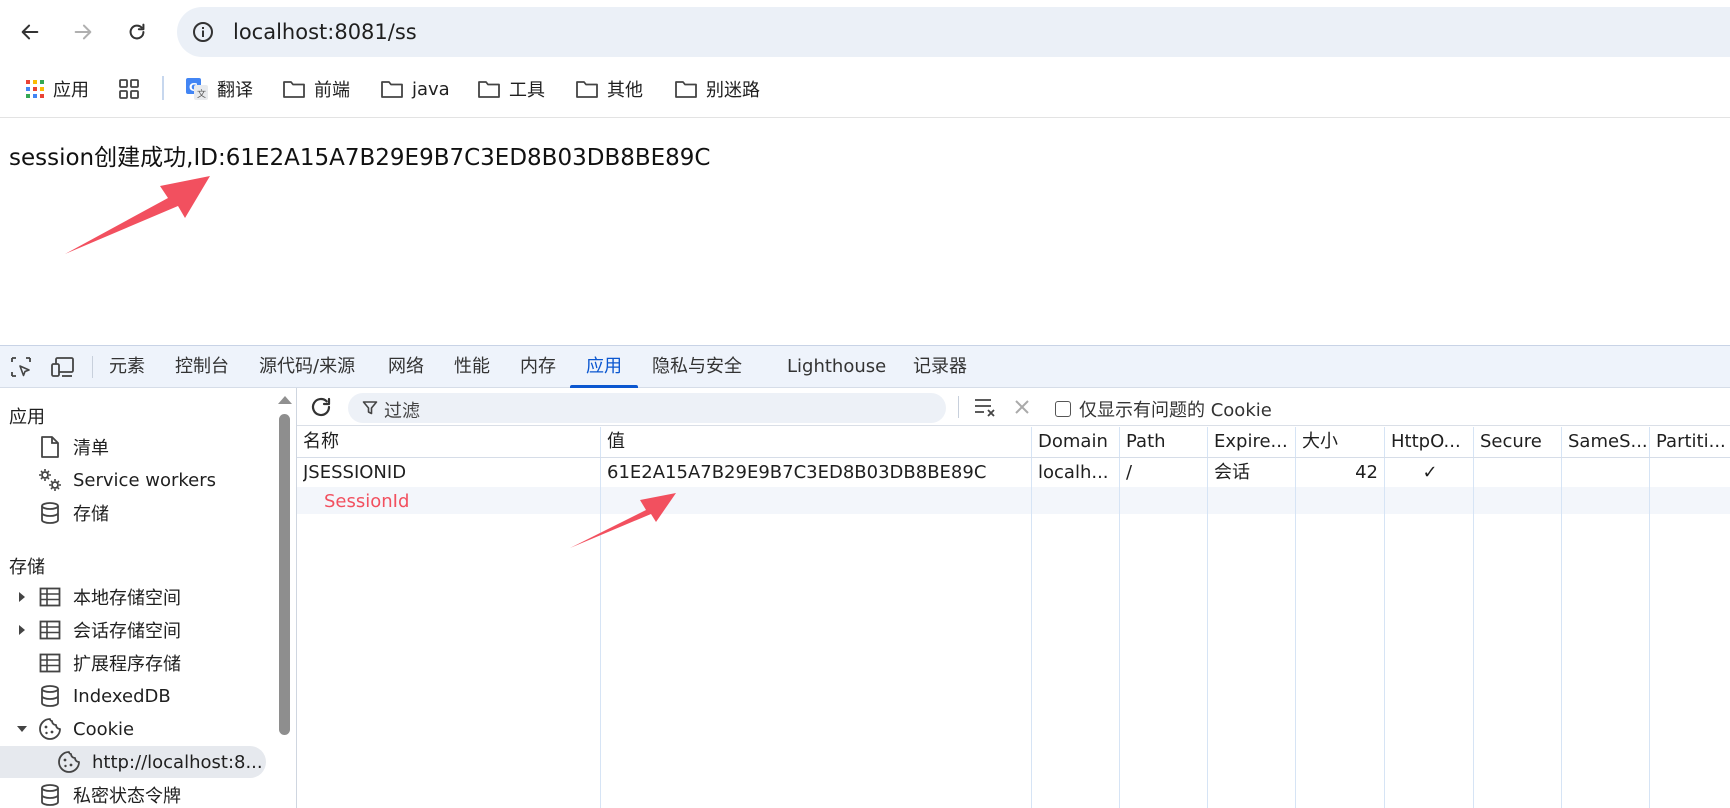  I want to click on reload-button, so click(137, 32).